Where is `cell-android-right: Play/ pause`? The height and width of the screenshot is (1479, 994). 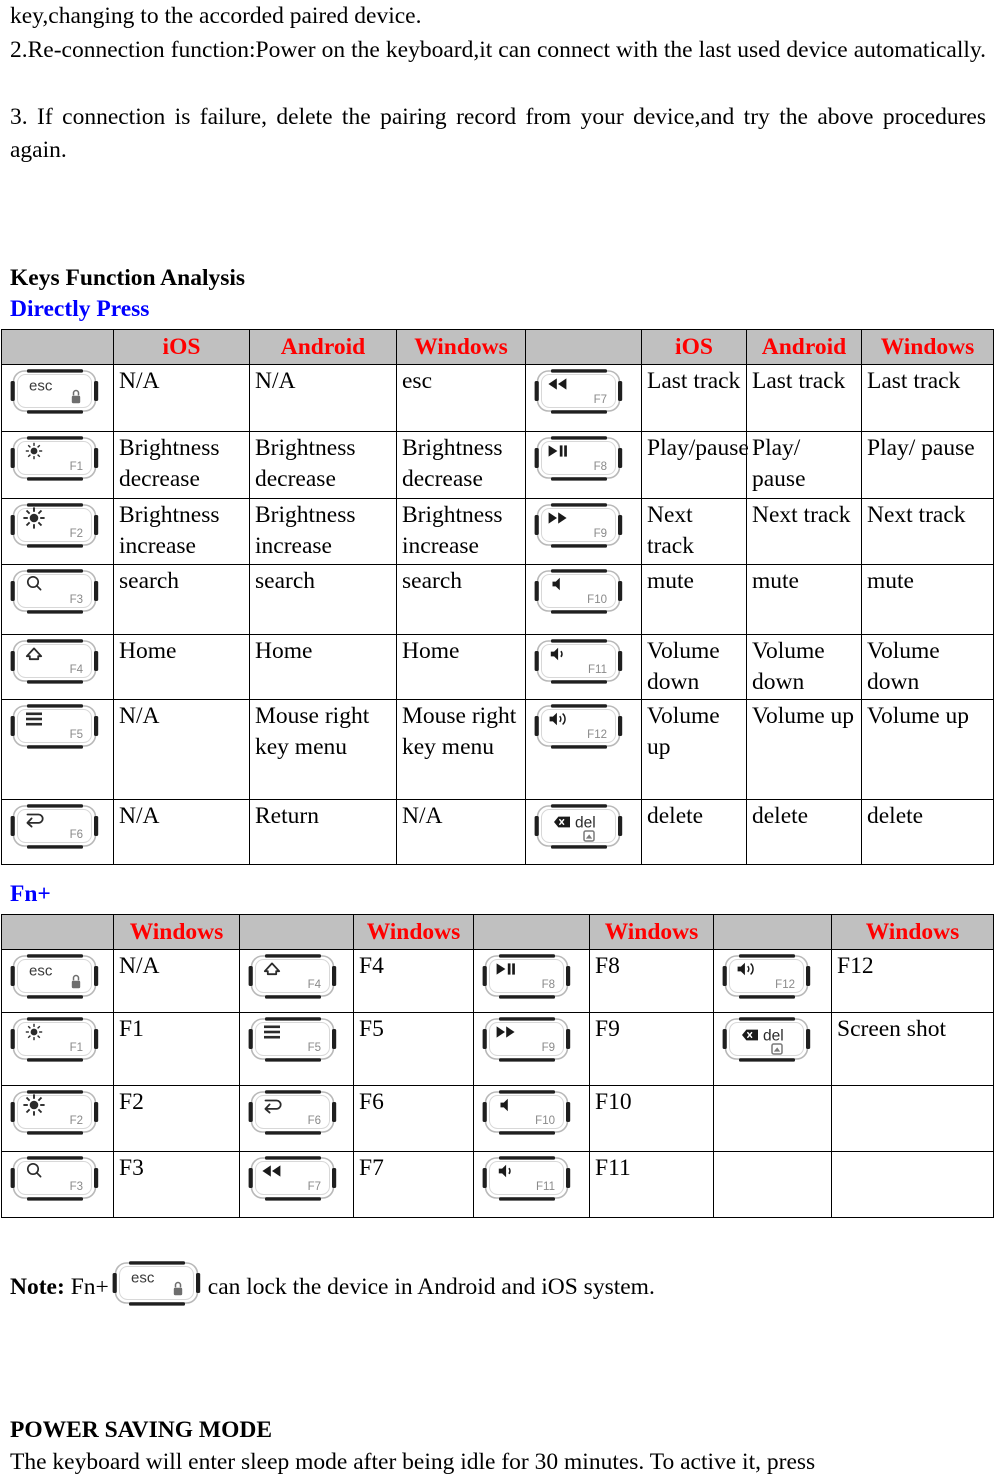
cell-android-right: Play/ pause is located at coordinates (804, 465).